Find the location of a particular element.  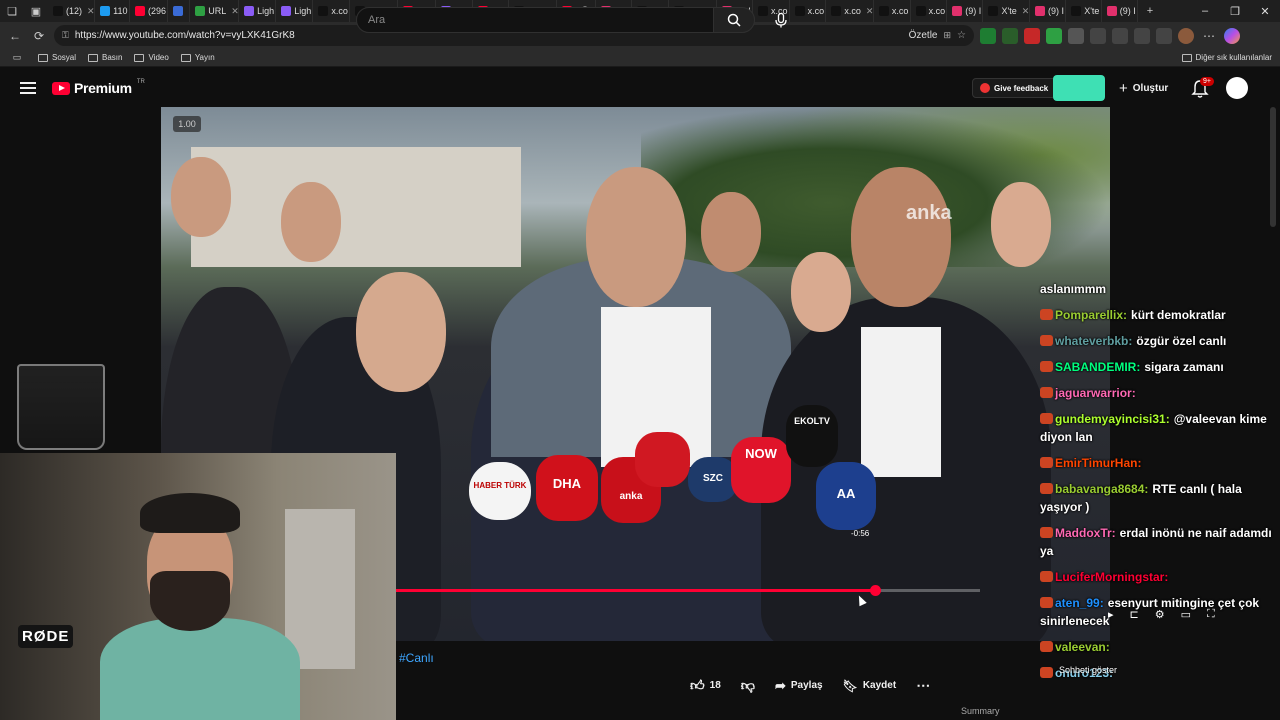

show-chat-button: Sohbeti göster is located at coordinates (1088, 670).